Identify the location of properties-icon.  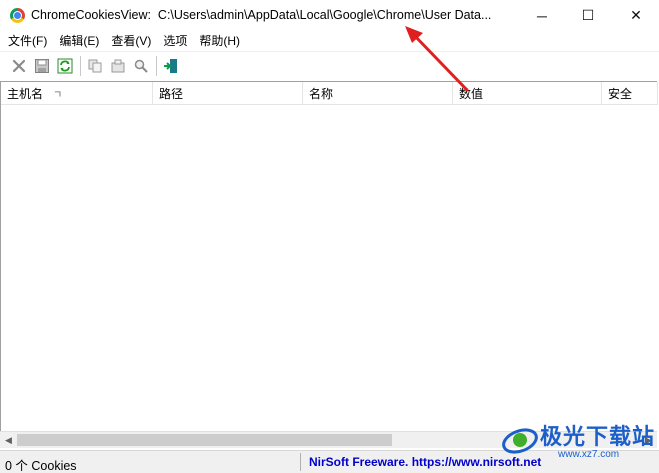
(118, 65).